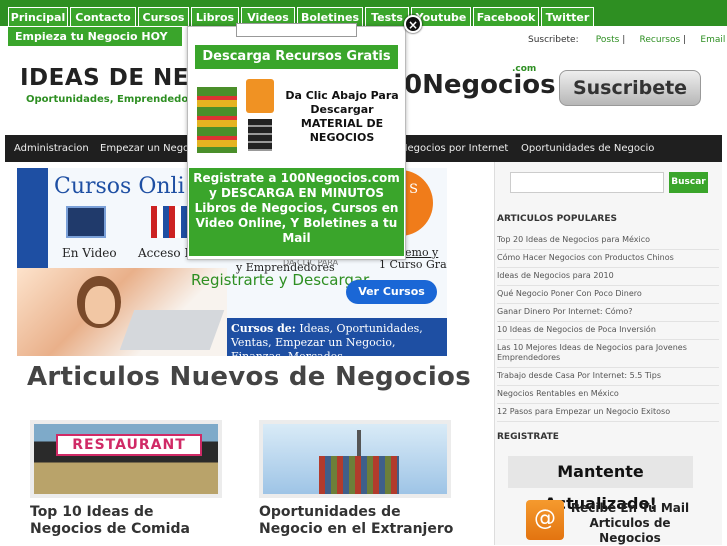 Image resolution: width=727 pixels, height=546 pixels. Describe the element at coordinates (249, 377) in the screenshot. I see `page-title: Articulos Nuevos de Negocios` at that location.